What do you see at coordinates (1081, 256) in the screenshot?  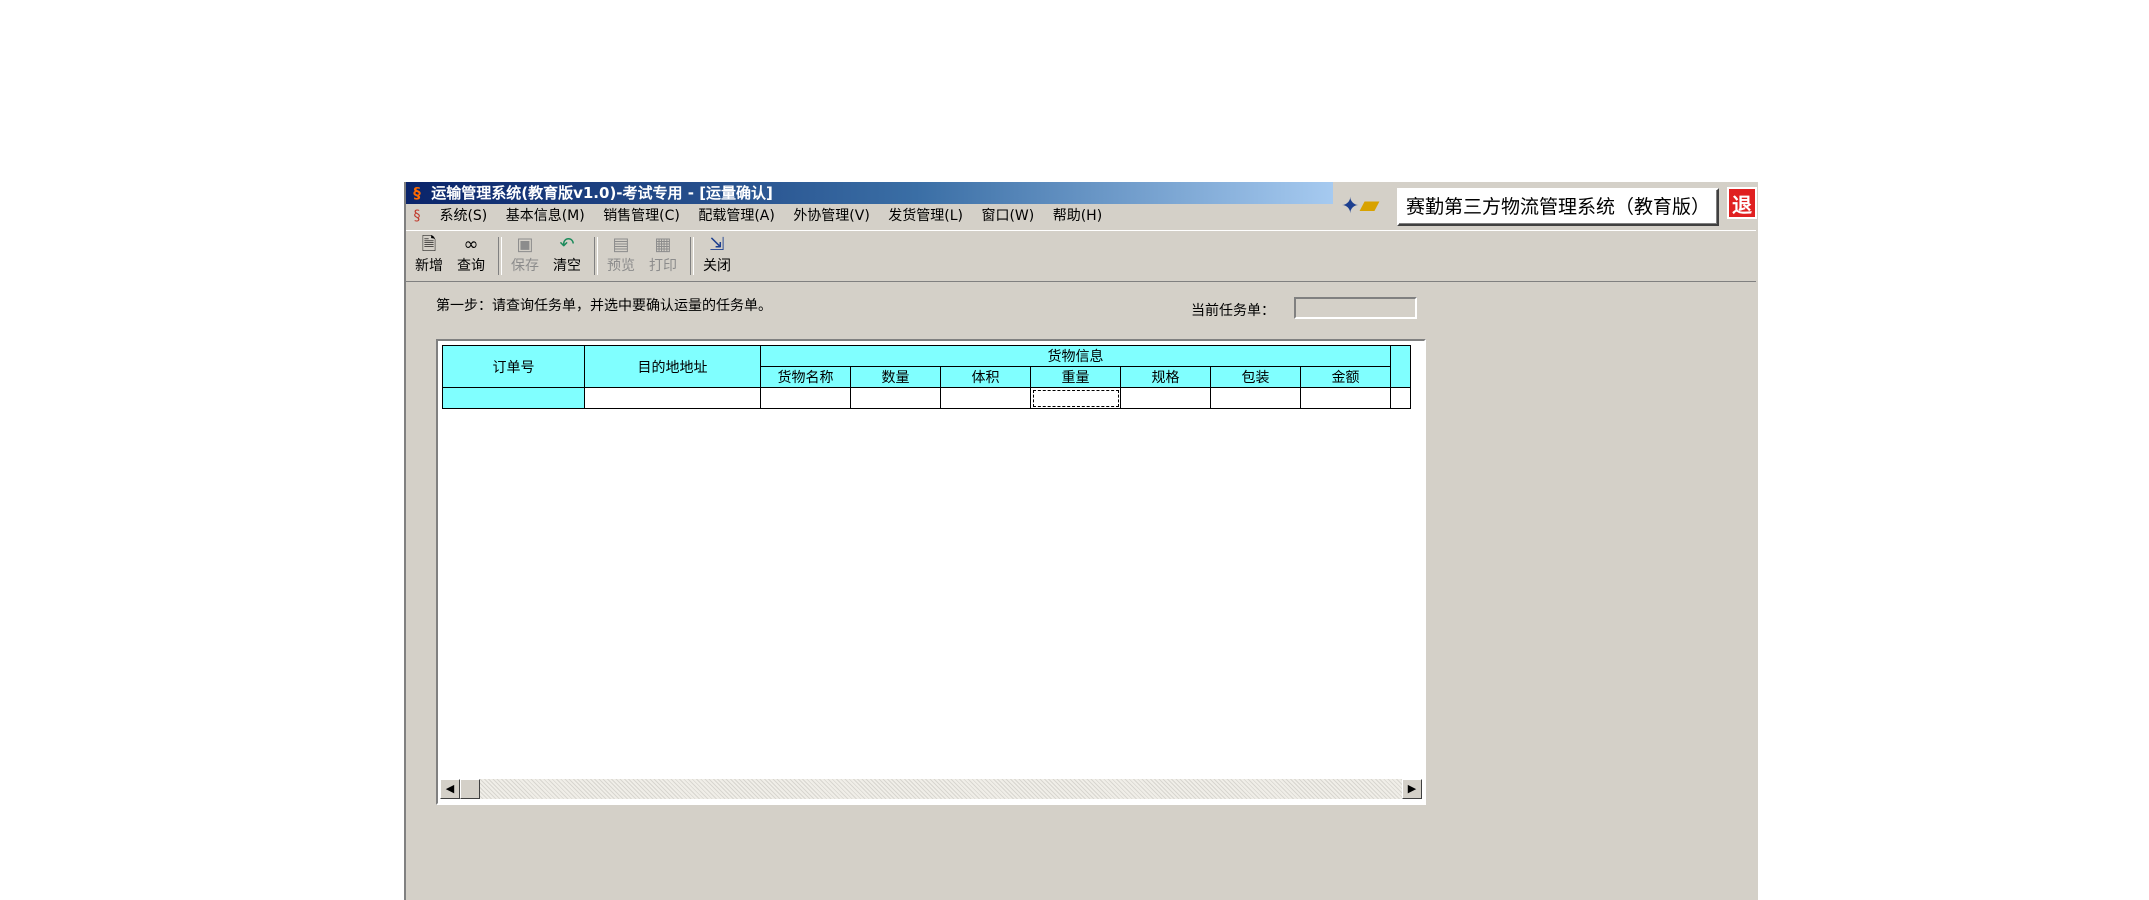 I see `toolbar: 🗎 新增 ∞ 查询 ▣ 保存 ↶ 清空 ▤ 预览 ▦ 打印 ⇲ 关闭` at bounding box center [1081, 256].